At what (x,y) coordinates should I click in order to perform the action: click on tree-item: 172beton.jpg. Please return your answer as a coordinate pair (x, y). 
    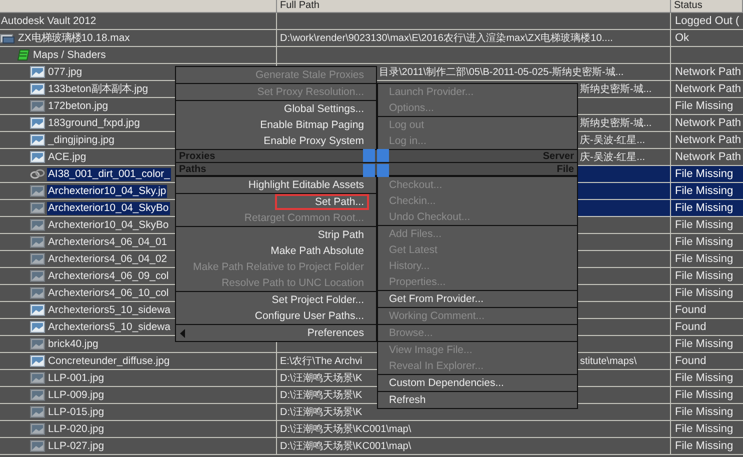
    Looking at the image, I should click on (78, 106).